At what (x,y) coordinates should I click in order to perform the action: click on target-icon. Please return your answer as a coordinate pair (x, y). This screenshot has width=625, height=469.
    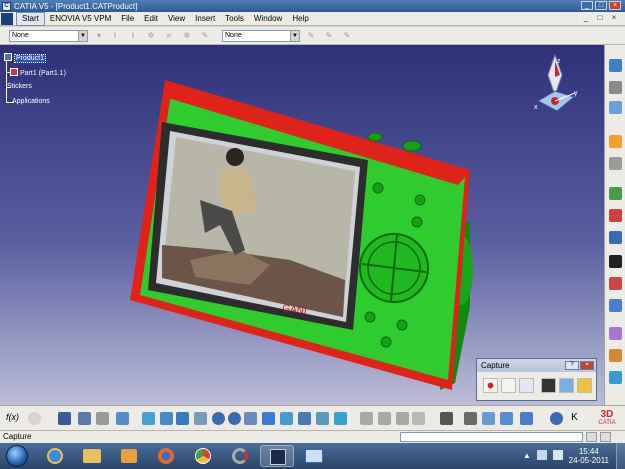
    Looking at the image, I should click on (556, 418).